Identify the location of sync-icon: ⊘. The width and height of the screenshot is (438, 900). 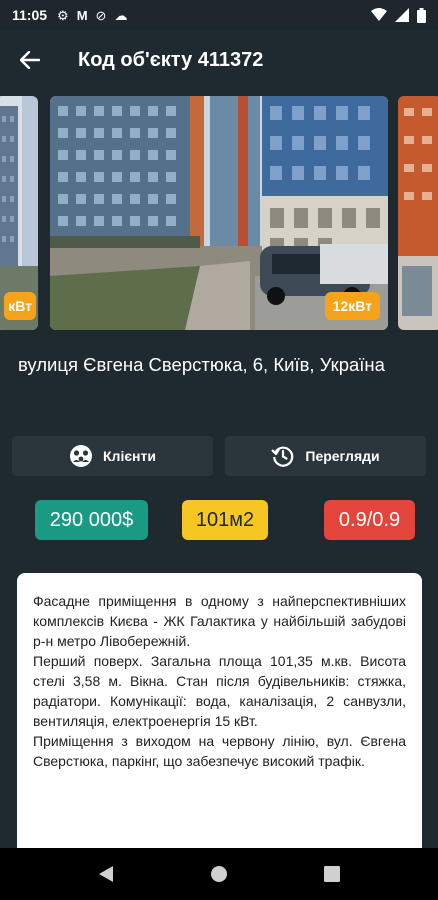
(101, 15).